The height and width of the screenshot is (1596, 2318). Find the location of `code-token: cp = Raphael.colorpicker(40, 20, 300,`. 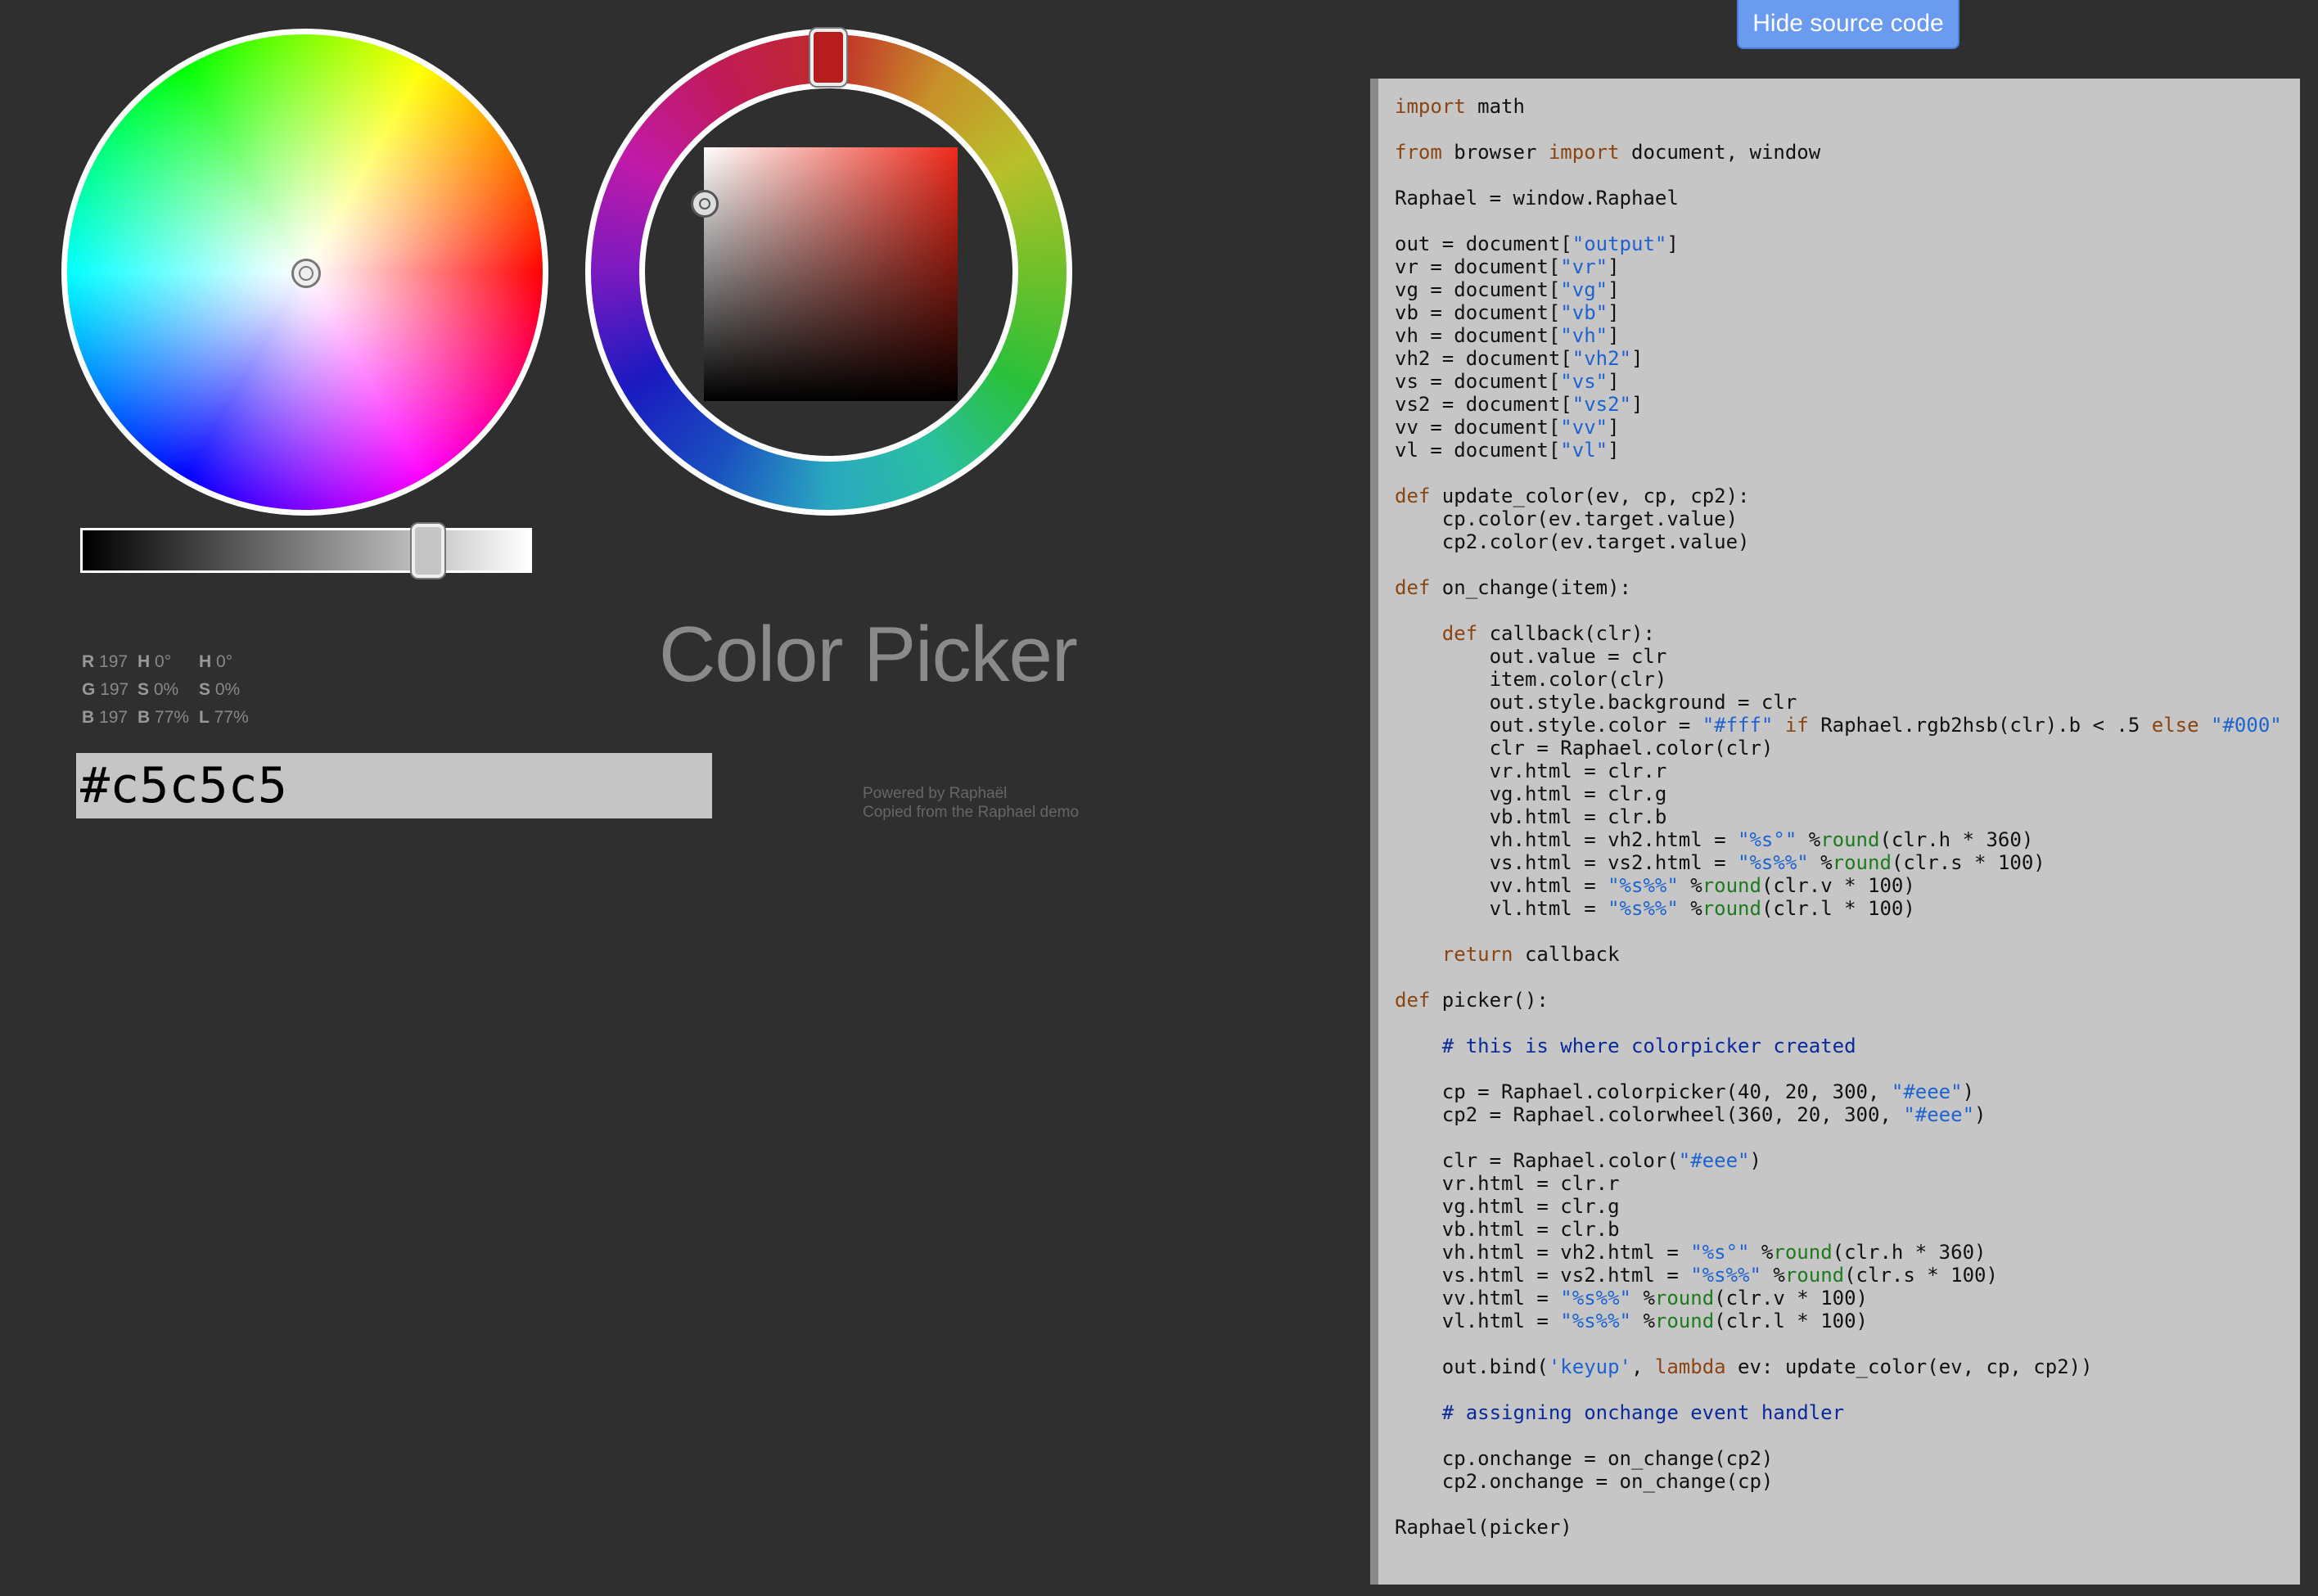

code-token: cp = Raphael.colorpicker(40, 20, 300, is located at coordinates (1643, 1091).